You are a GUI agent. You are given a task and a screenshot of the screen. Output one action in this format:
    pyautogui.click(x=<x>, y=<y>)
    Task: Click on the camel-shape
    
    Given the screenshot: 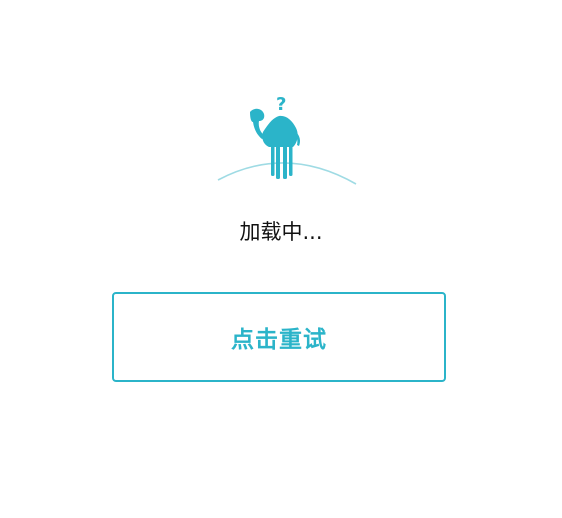 What is the action you would take?
    pyautogui.click(x=275, y=143)
    